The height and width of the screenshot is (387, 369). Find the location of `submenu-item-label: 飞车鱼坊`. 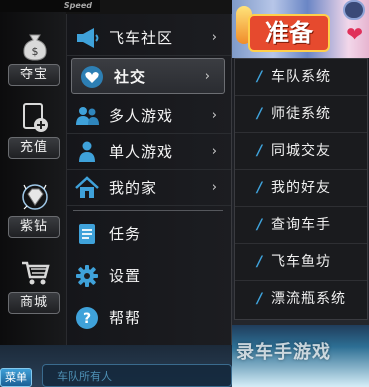

submenu-item-label: 飞车鱼坊 is located at coordinates (301, 262).